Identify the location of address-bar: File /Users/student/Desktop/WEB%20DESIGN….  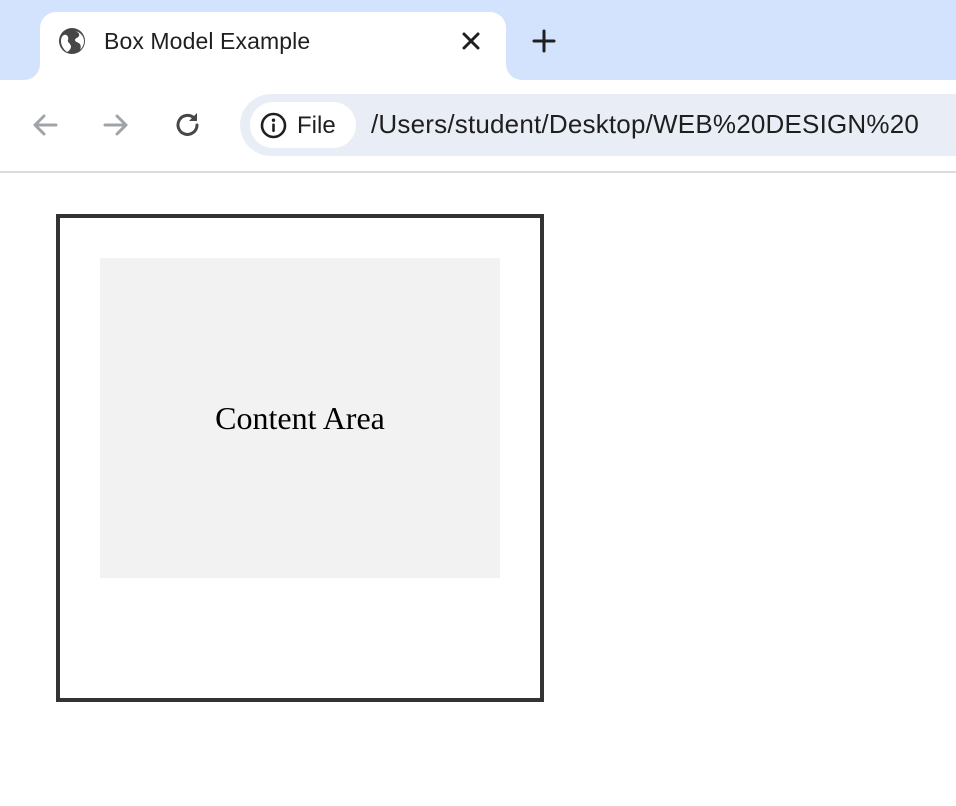
(598, 125).